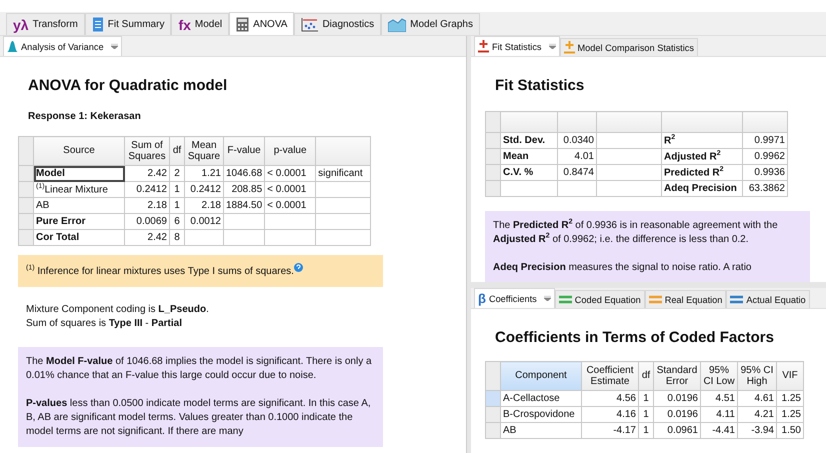 This screenshot has width=826, height=453. I want to click on footnote-text: $^{(1)}$ Inference for linear mixtures uses Type I sums of squares., so click(200, 271).